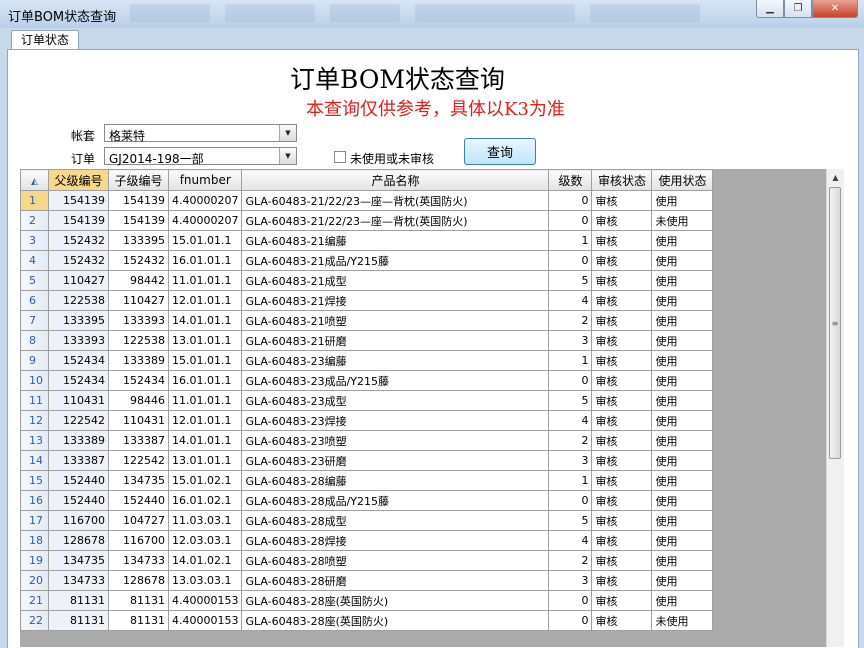 The width and height of the screenshot is (864, 648). What do you see at coordinates (287, 156) in the screenshot?
I see `chevron-down-icon: ▼` at bounding box center [287, 156].